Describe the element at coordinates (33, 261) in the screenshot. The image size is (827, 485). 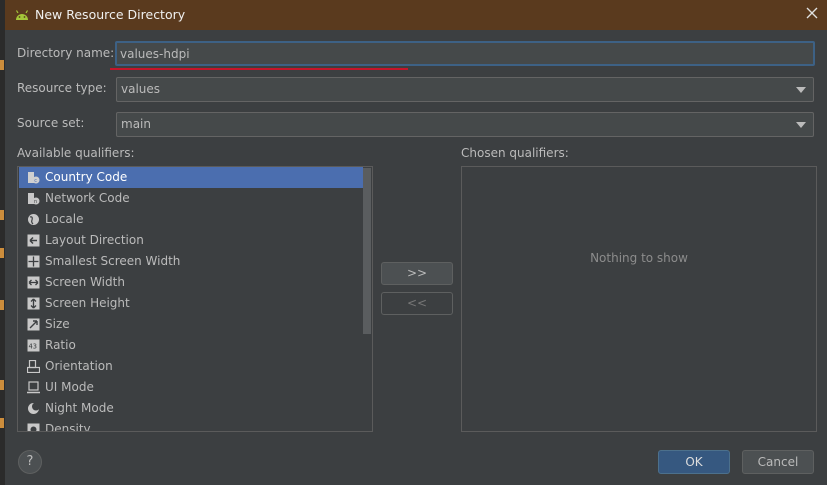
I see `smallest-width-icon` at that location.